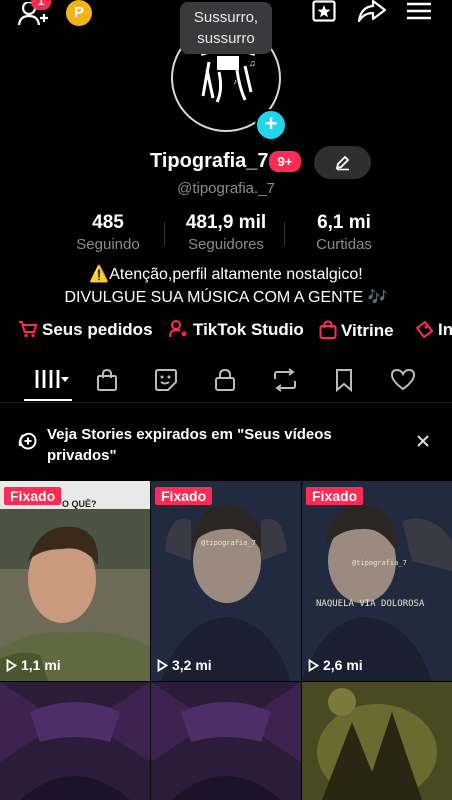 This screenshot has height=800, width=452. I want to click on coin-icon: P, so click(79, 13).